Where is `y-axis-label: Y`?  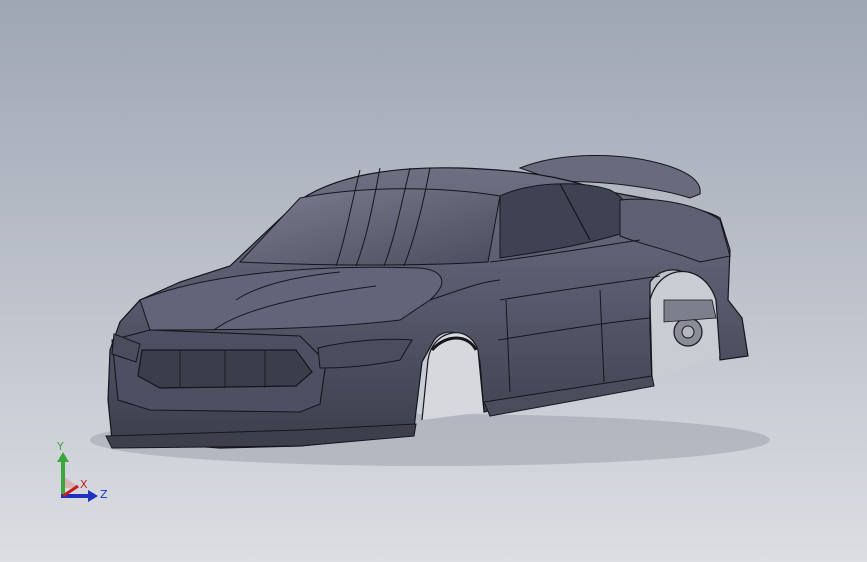 y-axis-label: Y is located at coordinates (60, 446).